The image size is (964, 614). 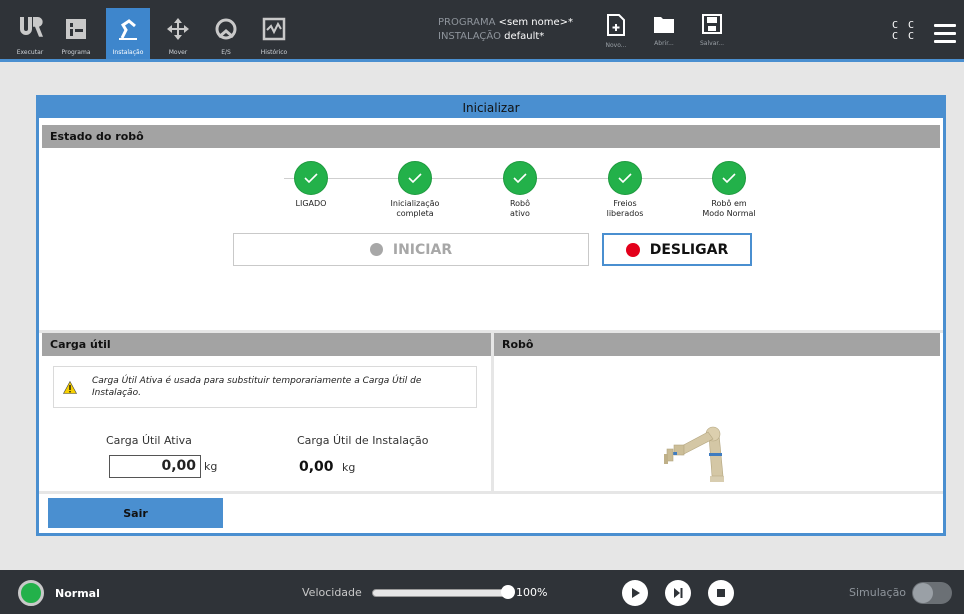 I want to click on tab-instalacao: Instalação, so click(x=128, y=35).